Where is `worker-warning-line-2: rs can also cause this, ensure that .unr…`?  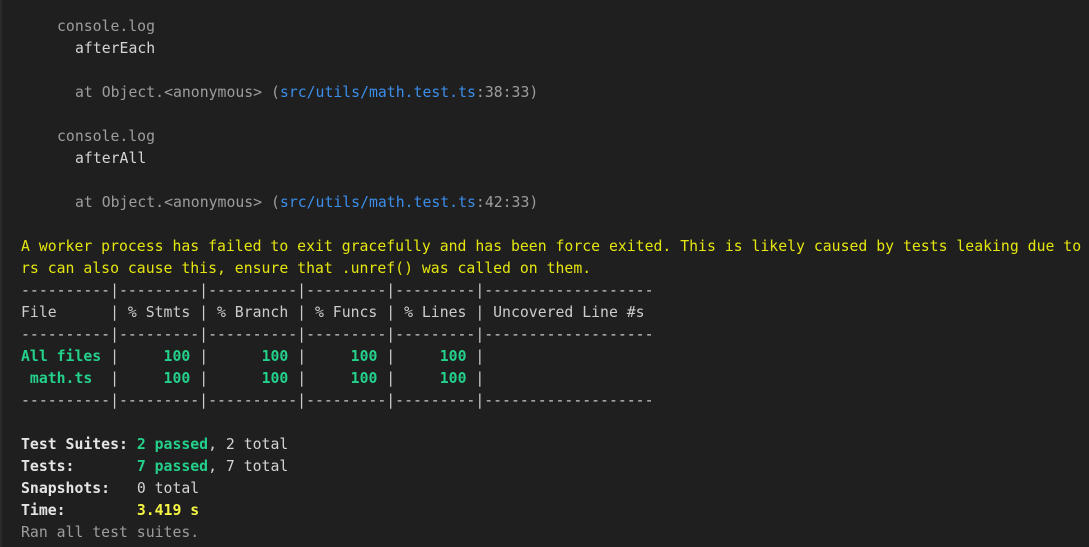
worker-warning-line-2: rs can also cause this, ensure that .unr… is located at coordinates (306, 268).